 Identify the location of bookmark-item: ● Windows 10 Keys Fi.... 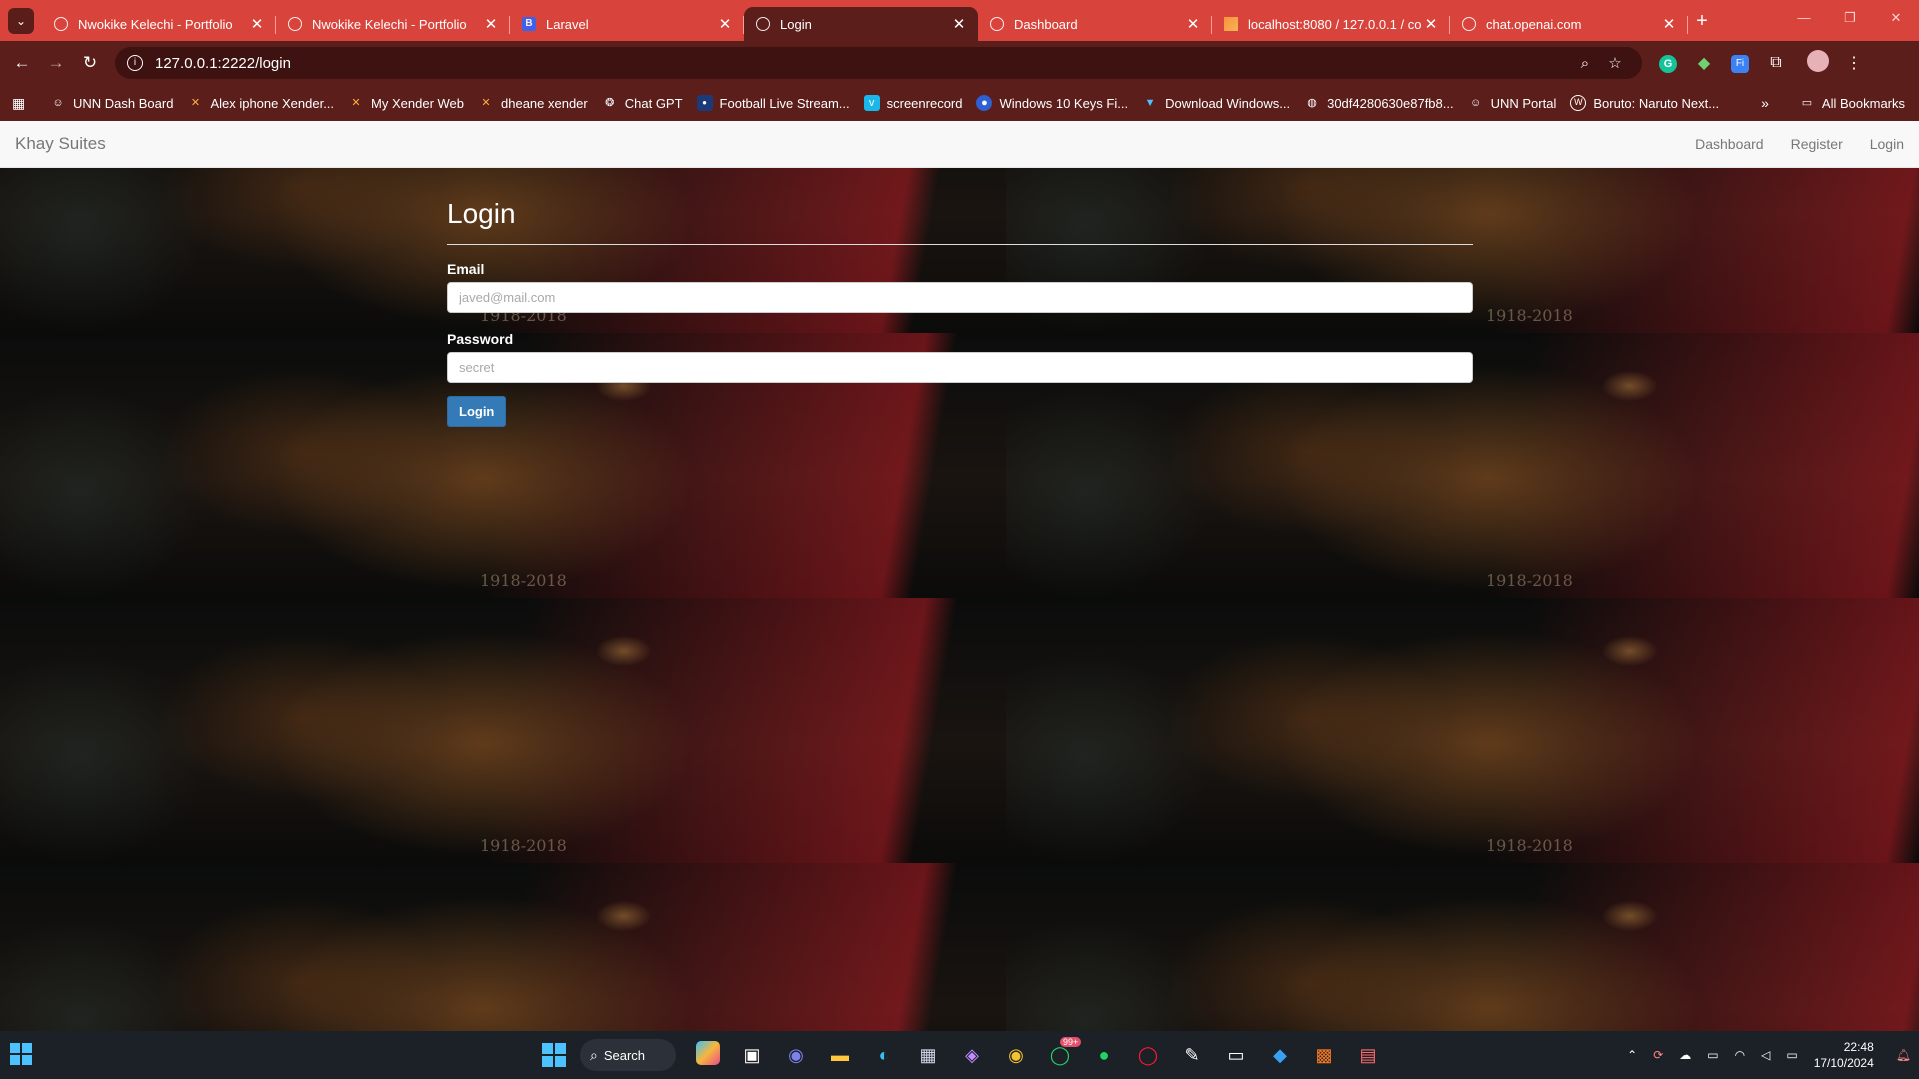
(1052, 103).